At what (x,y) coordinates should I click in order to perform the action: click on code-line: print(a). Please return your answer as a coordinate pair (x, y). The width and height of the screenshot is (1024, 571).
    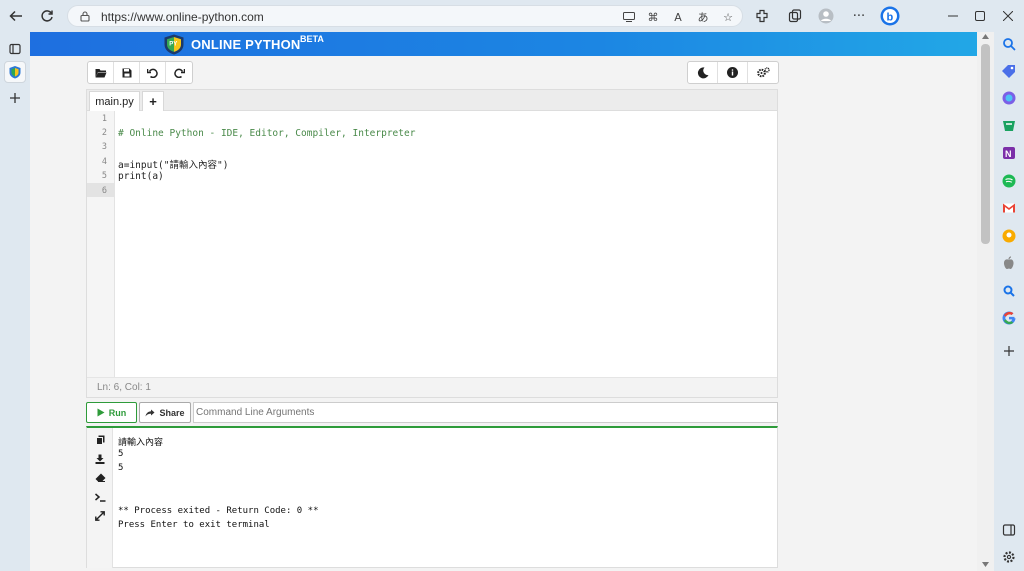
    Looking at the image, I should click on (141, 176).